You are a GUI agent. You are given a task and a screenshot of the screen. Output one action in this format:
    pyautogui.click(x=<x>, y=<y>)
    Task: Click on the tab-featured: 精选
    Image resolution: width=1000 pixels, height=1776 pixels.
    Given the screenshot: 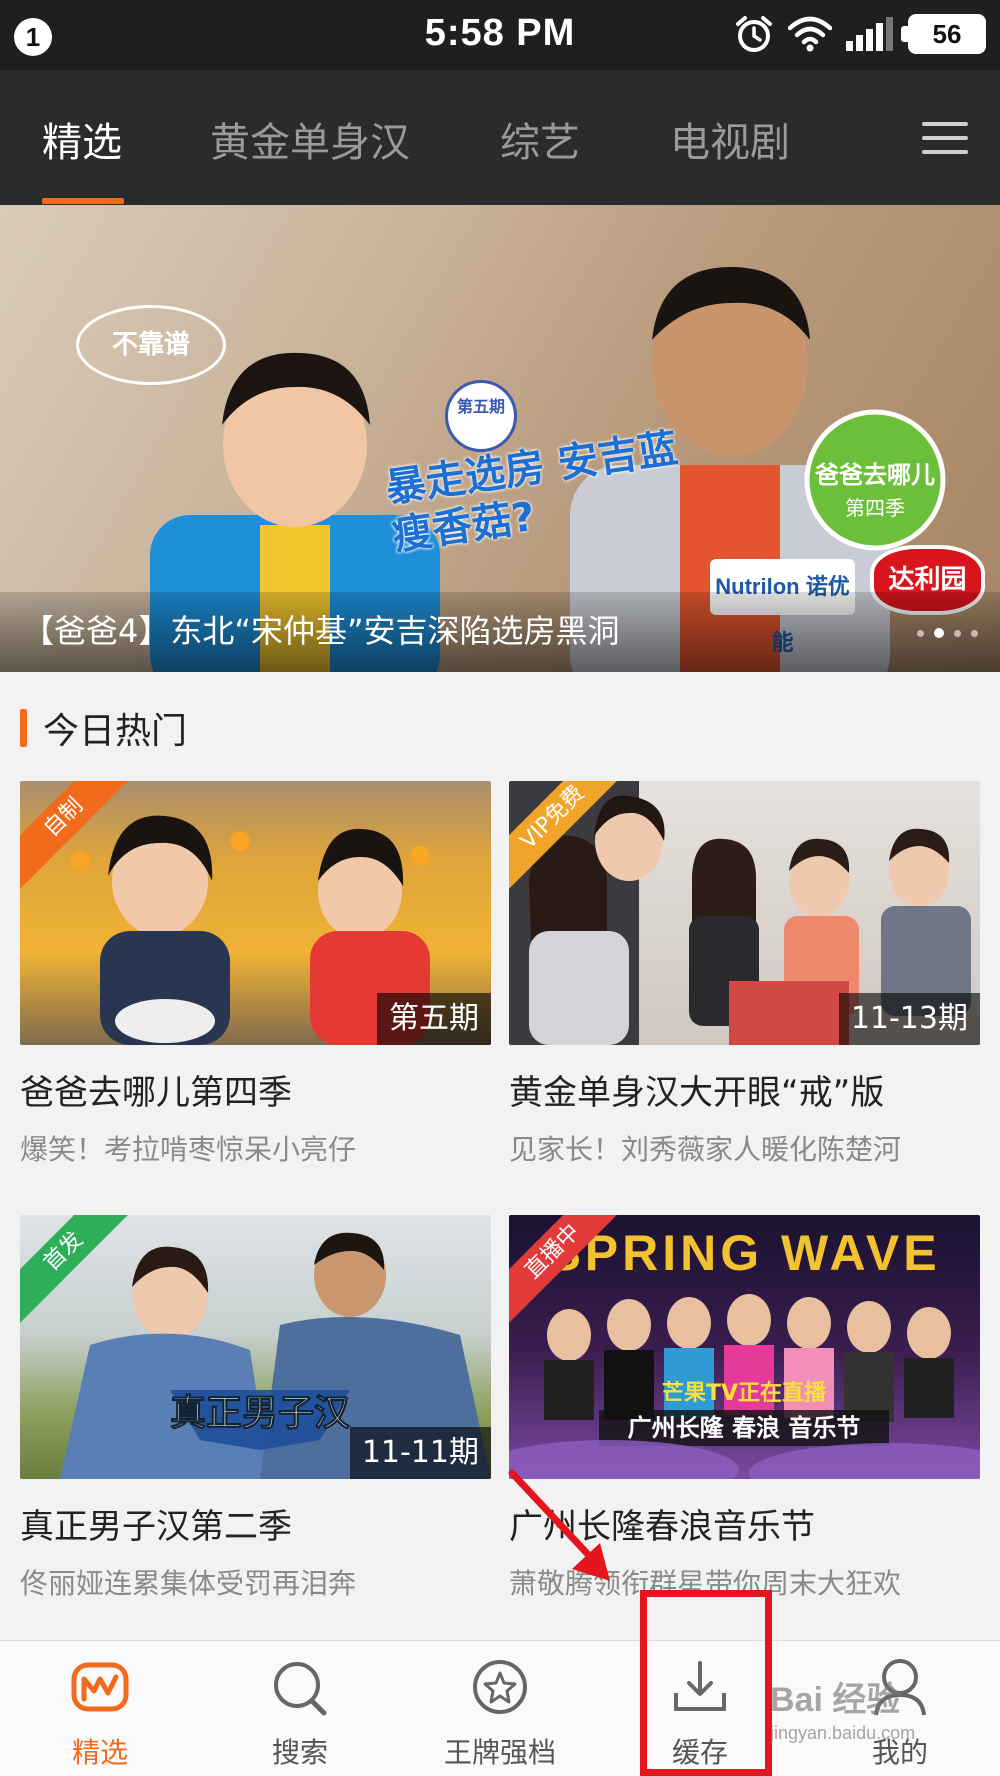 What is the action you would take?
    pyautogui.click(x=82, y=139)
    